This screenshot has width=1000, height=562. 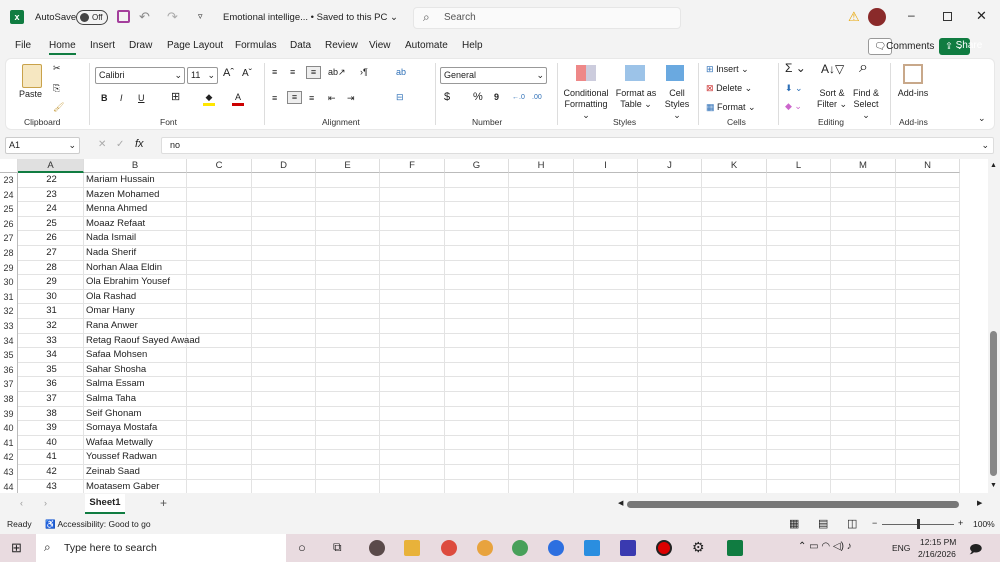 What do you see at coordinates (135, 253) in the screenshot?
I see `cell: Nada Sherif` at bounding box center [135, 253].